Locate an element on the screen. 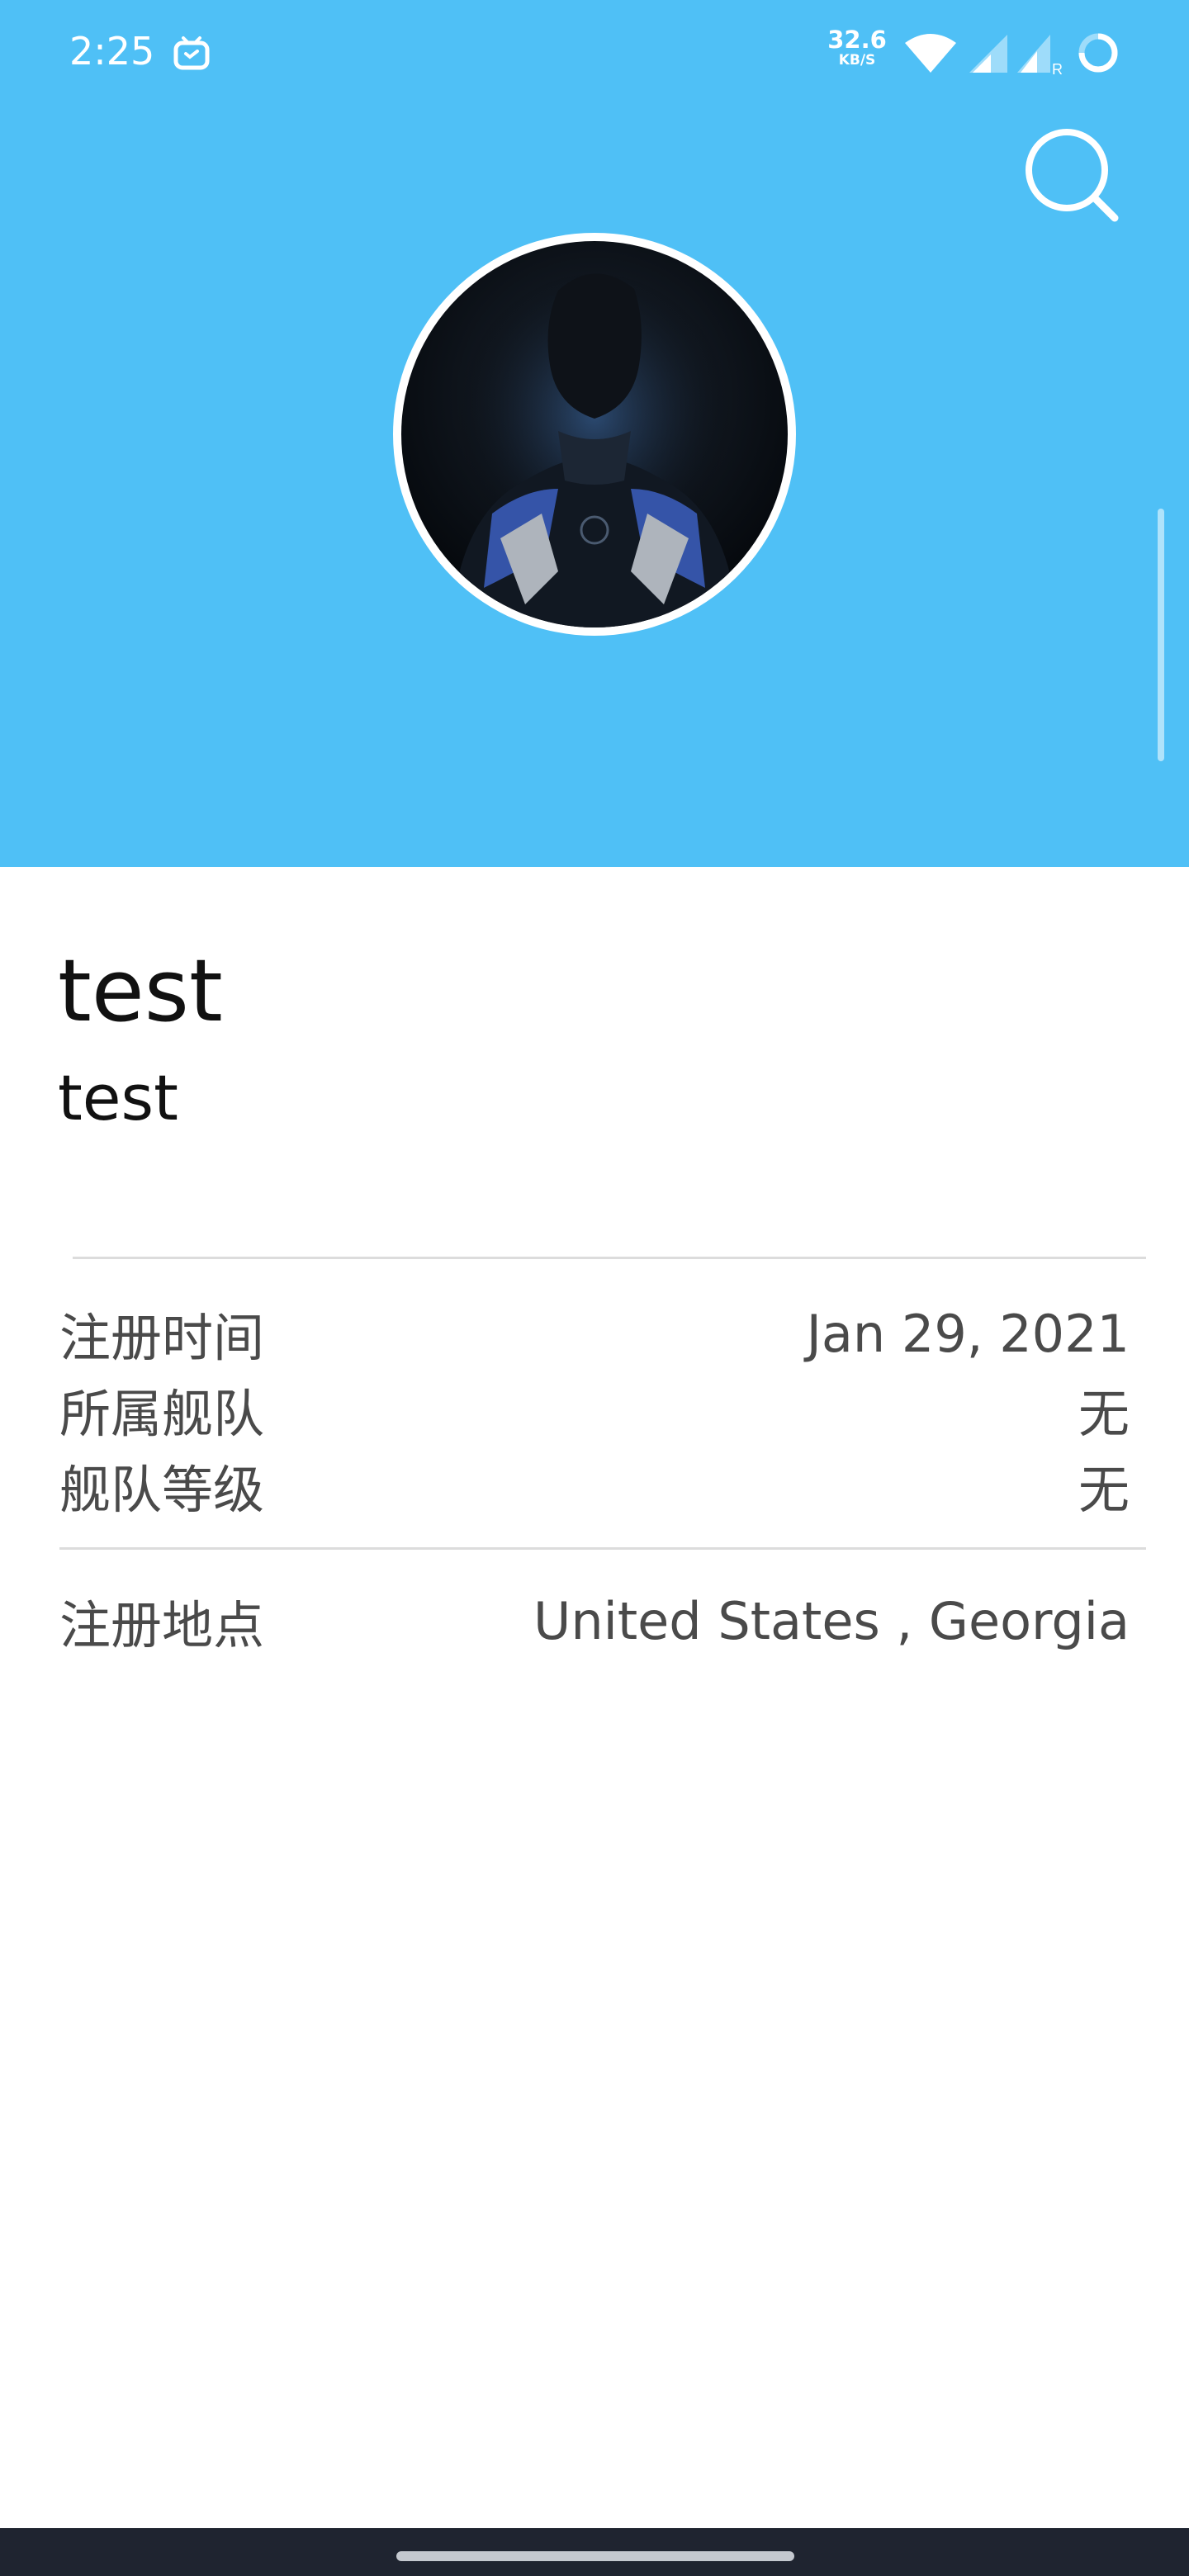  network-speed-unit: KB/S is located at coordinates (857, 60).